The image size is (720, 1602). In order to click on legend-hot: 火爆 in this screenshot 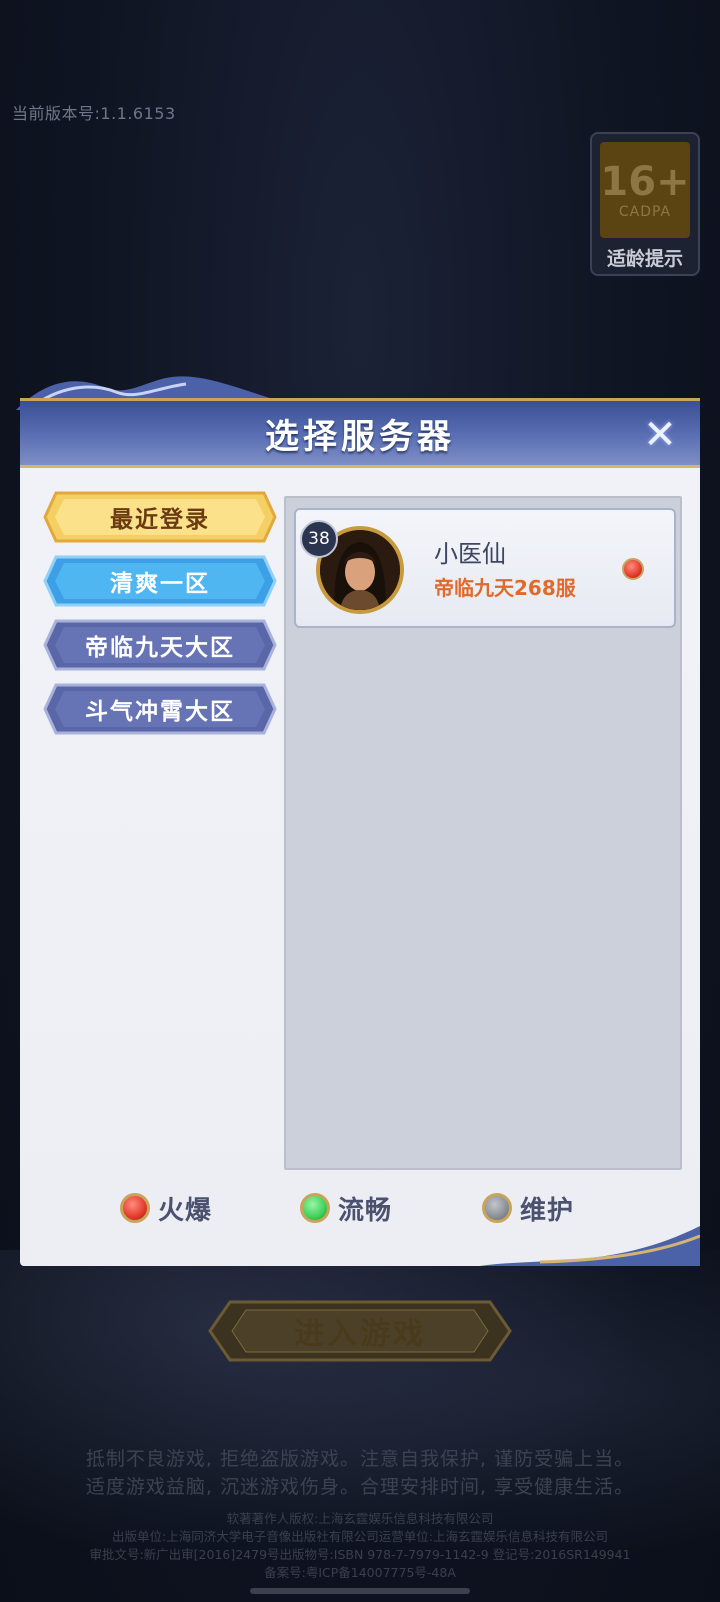, I will do `click(166, 1208)`.